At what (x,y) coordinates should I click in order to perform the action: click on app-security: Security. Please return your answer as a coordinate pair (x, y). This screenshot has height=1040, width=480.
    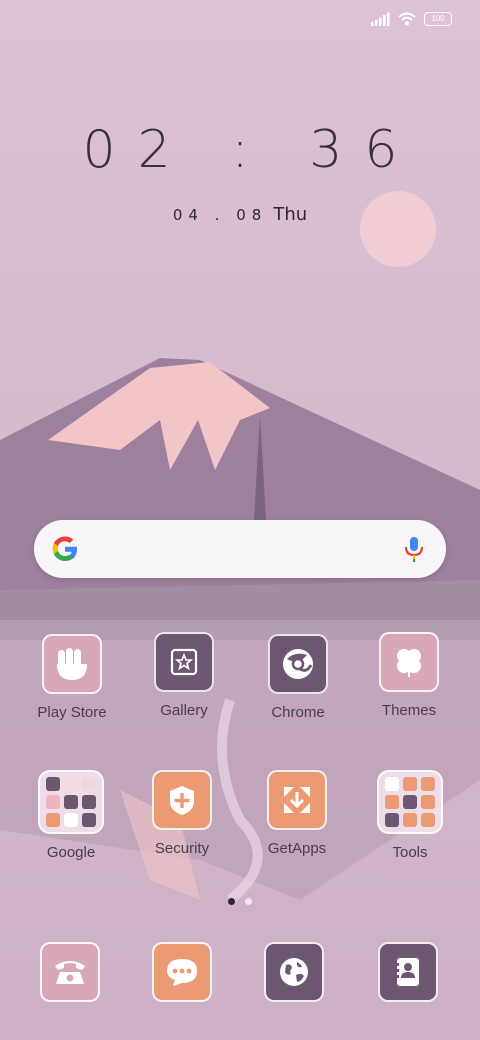
    Looking at the image, I should click on (182, 813).